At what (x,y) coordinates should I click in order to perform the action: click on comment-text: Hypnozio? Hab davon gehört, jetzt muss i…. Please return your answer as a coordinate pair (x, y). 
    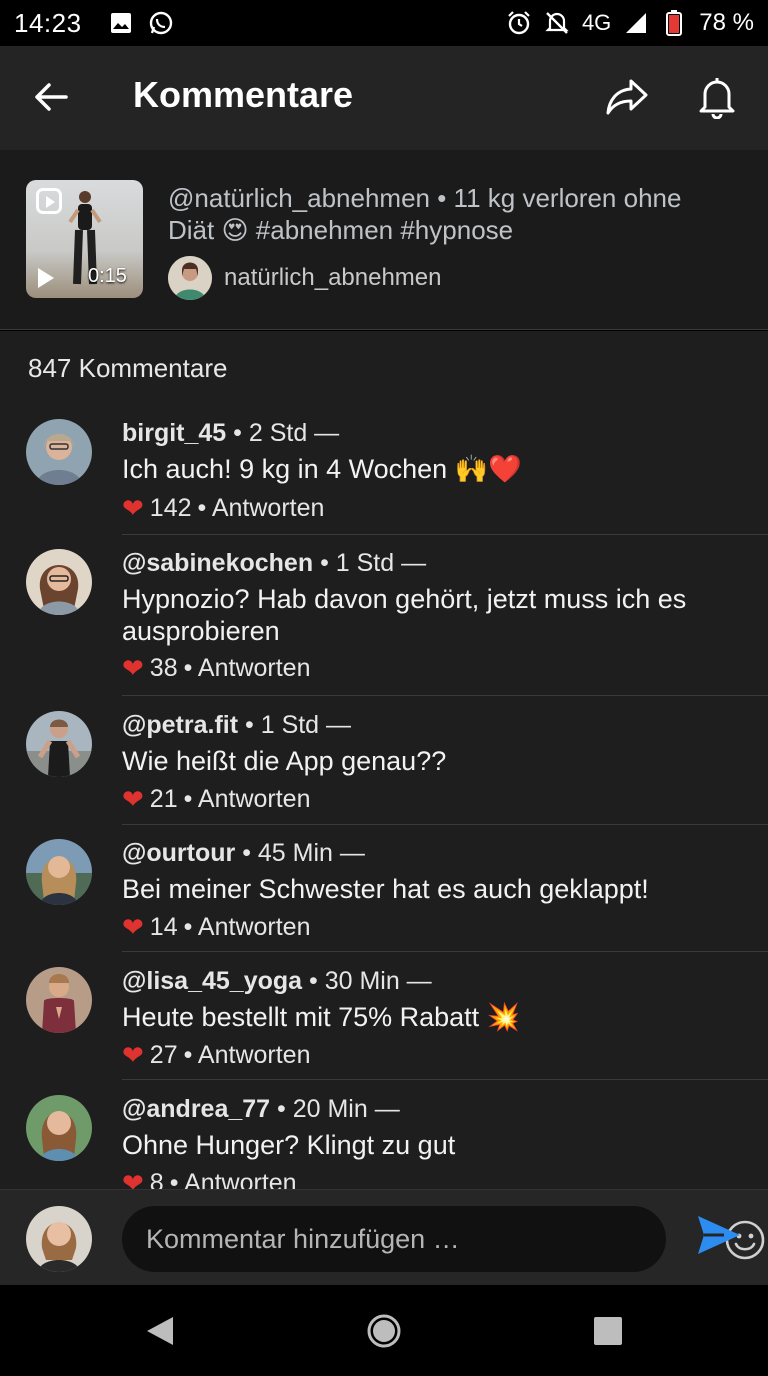
    Looking at the image, I should click on (404, 615).